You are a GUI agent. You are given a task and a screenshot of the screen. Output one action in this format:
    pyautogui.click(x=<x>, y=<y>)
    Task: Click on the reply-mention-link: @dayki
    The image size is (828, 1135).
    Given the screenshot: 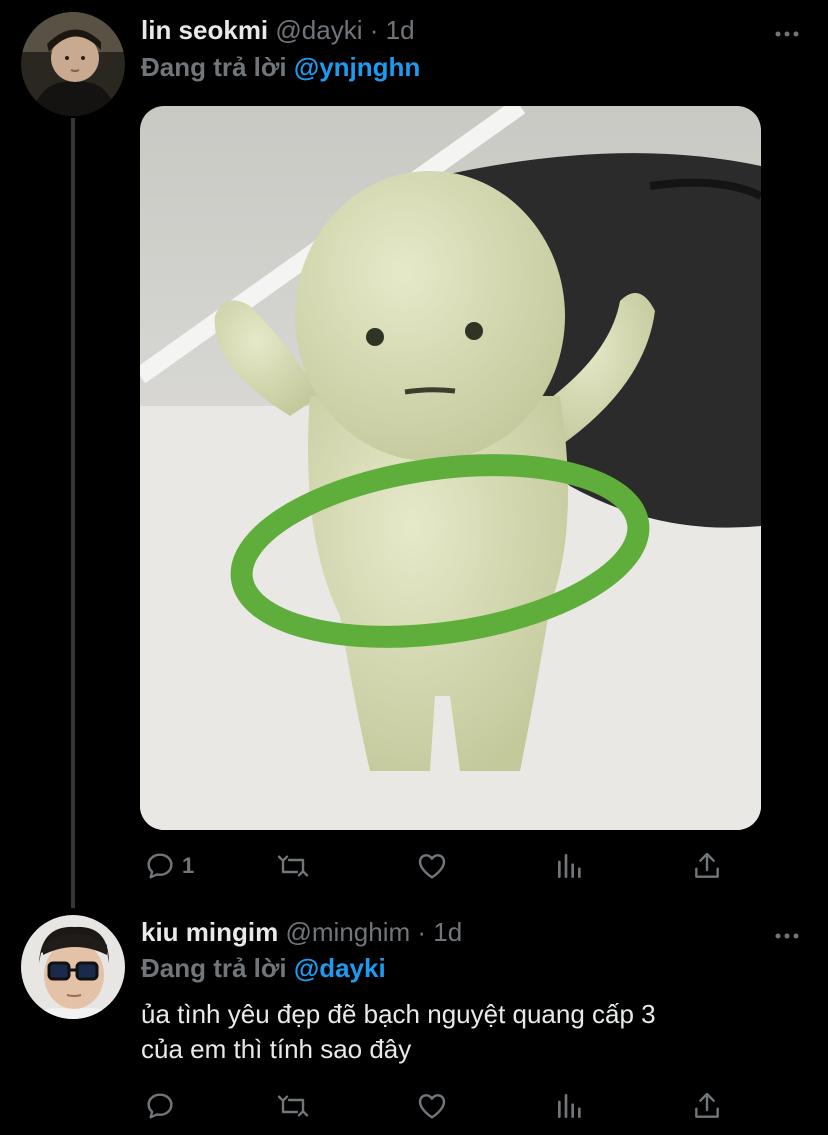 What is the action you would take?
    pyautogui.click(x=340, y=968)
    